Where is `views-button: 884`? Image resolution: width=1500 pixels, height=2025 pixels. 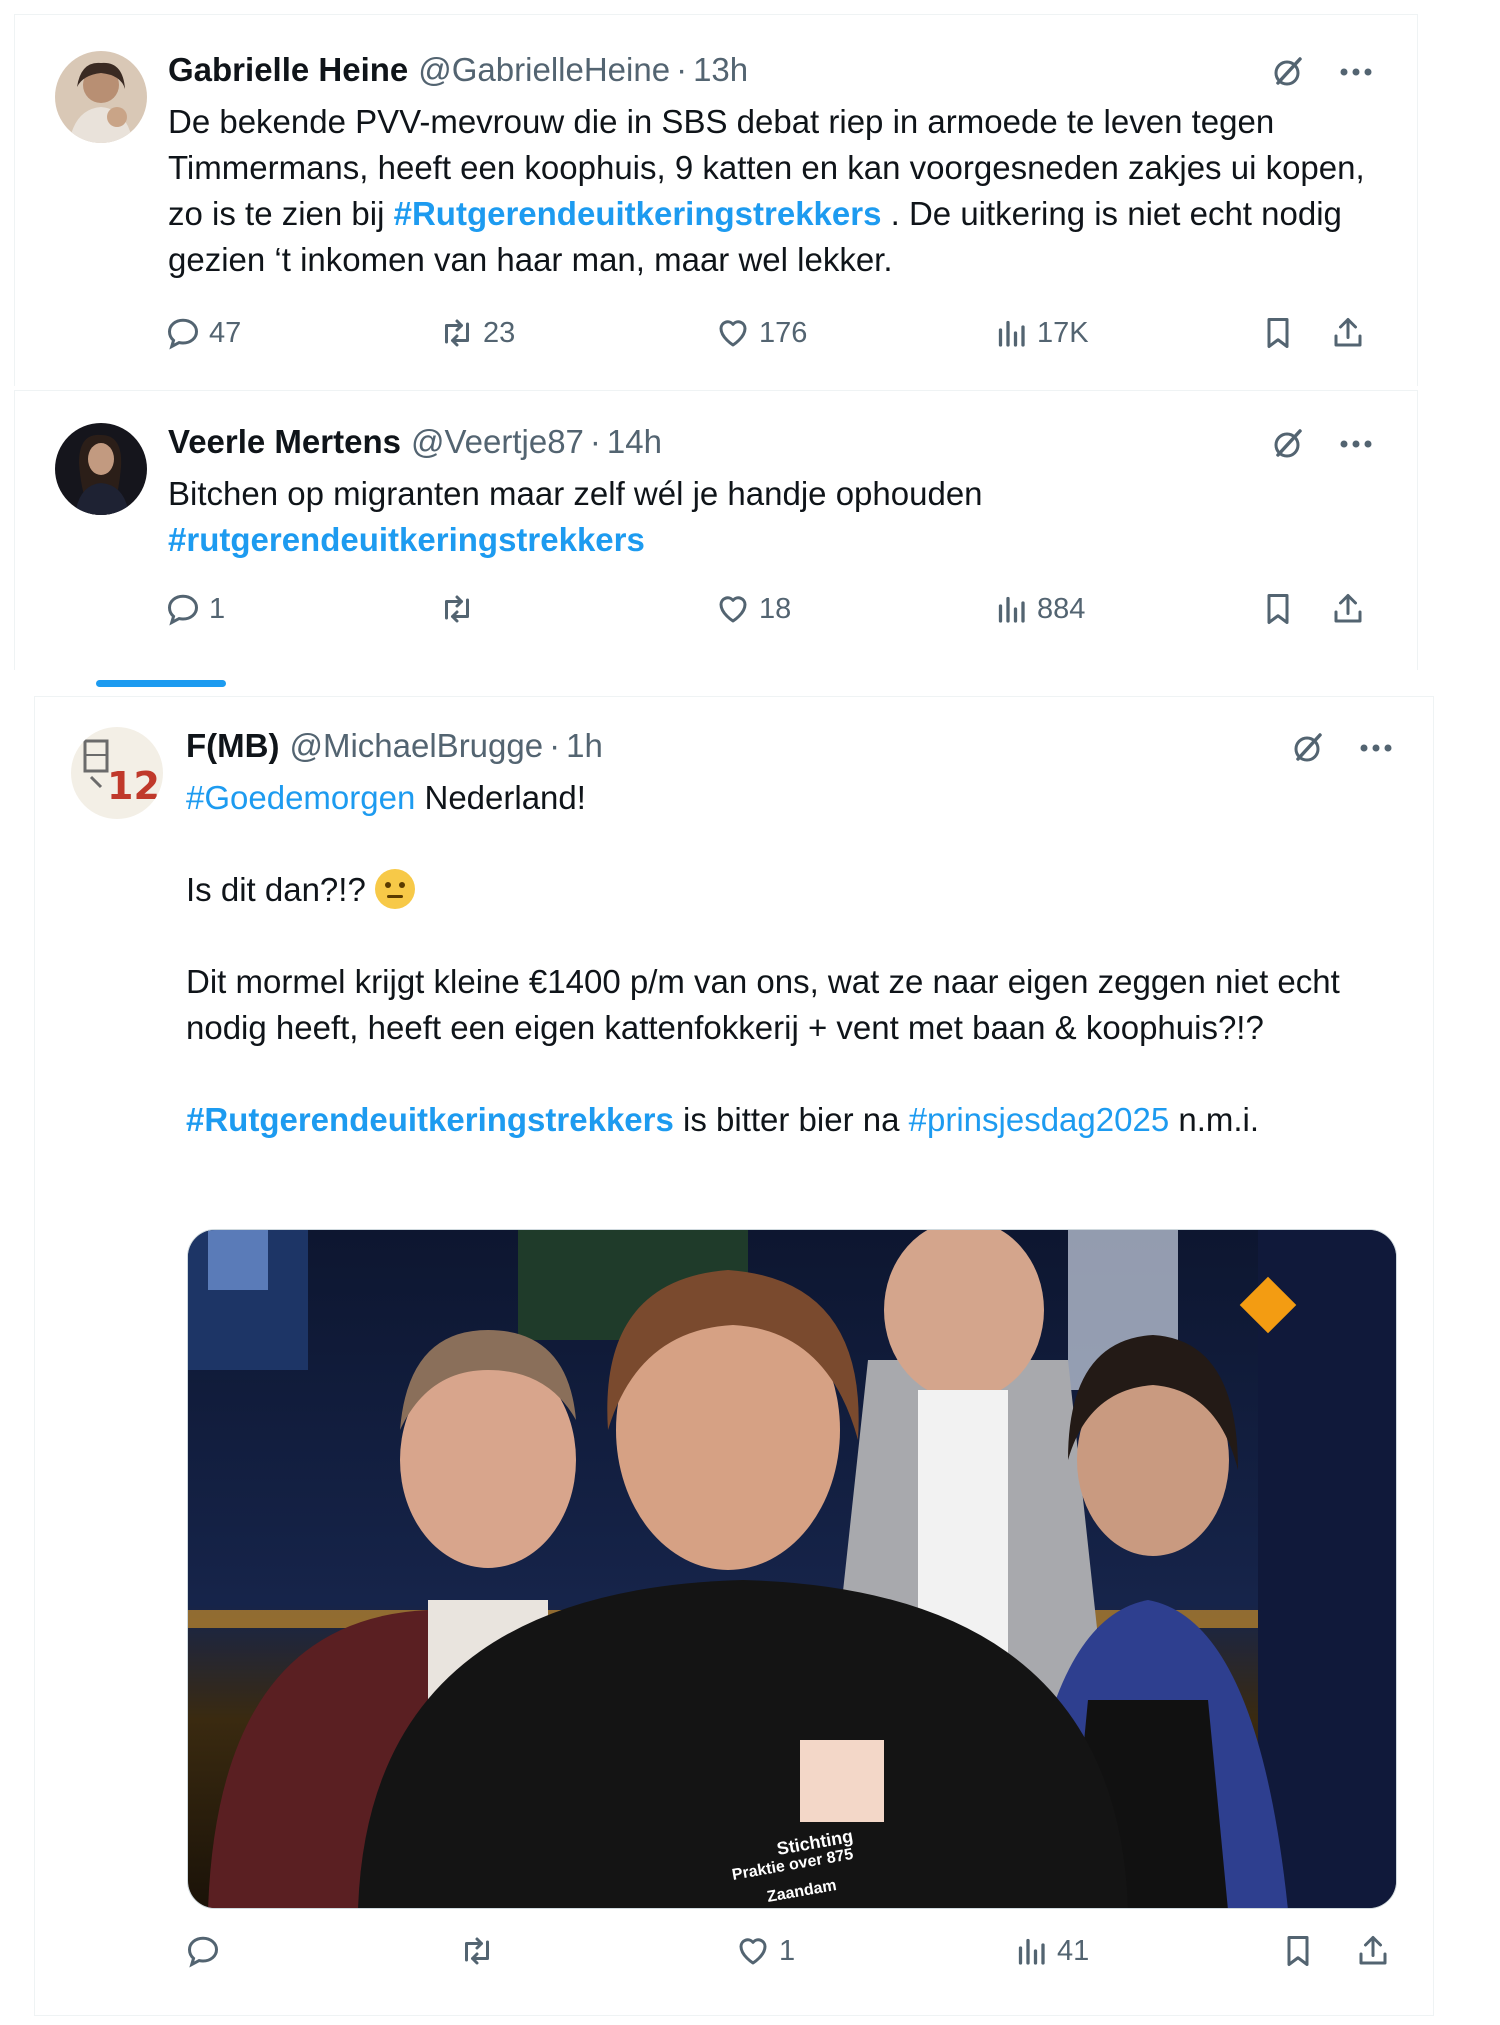
views-button: 884 is located at coordinates (1039, 609).